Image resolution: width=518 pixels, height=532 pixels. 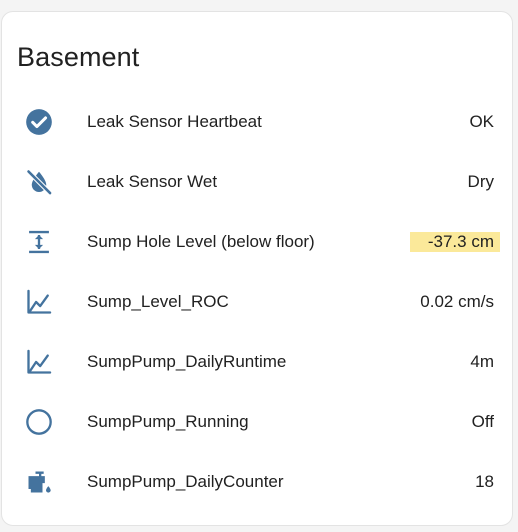 What do you see at coordinates (174, 121) in the screenshot?
I see `entity-label: Leak Sensor Heartbeat` at bounding box center [174, 121].